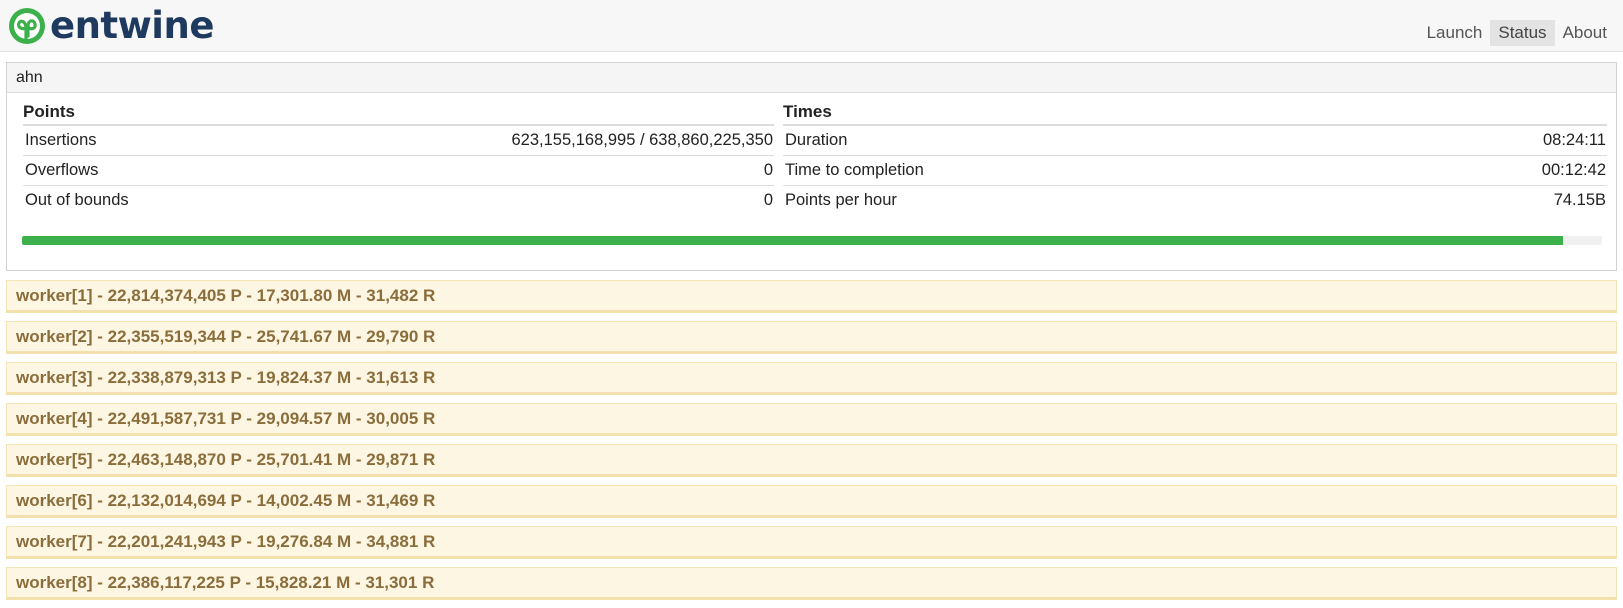 Image resolution: width=1623 pixels, height=608 pixels. Describe the element at coordinates (1455, 33) in the screenshot. I see `nav-launch: Launch` at that location.